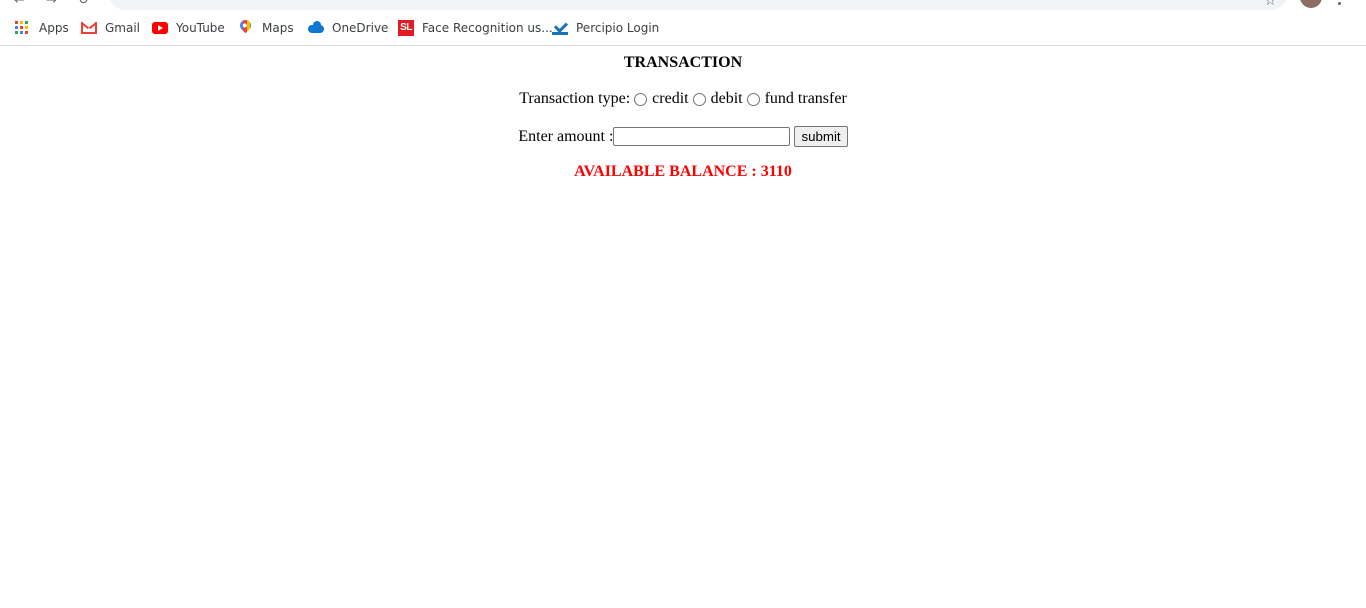  Describe the element at coordinates (89, 28) in the screenshot. I see `gmail-icon` at that location.